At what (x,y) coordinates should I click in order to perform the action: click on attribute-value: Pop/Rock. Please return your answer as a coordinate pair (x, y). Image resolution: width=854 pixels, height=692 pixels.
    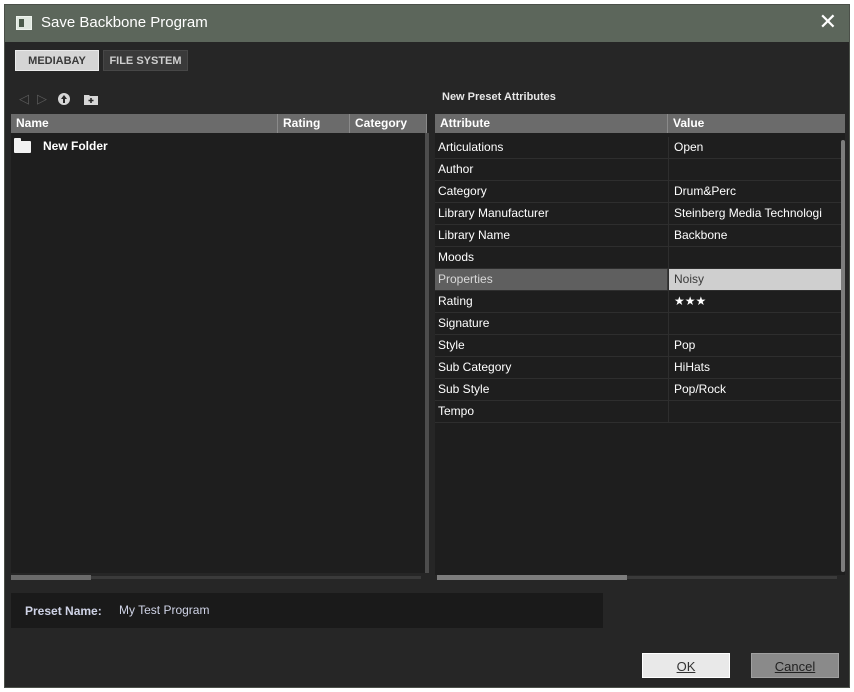
    Looking at the image, I should click on (754, 389).